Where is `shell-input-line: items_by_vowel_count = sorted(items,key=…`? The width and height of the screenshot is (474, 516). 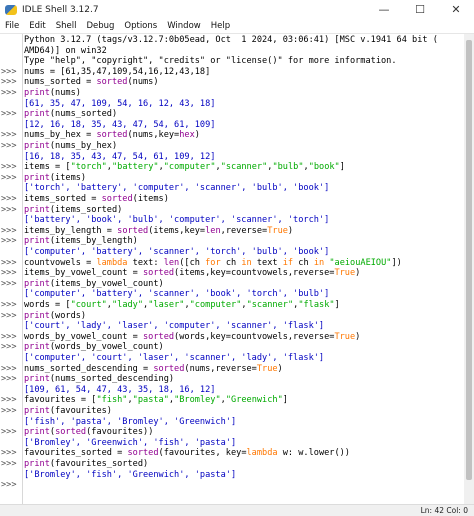 shell-input-line: items_by_vowel_count = sorted(items,key=… is located at coordinates (192, 273).